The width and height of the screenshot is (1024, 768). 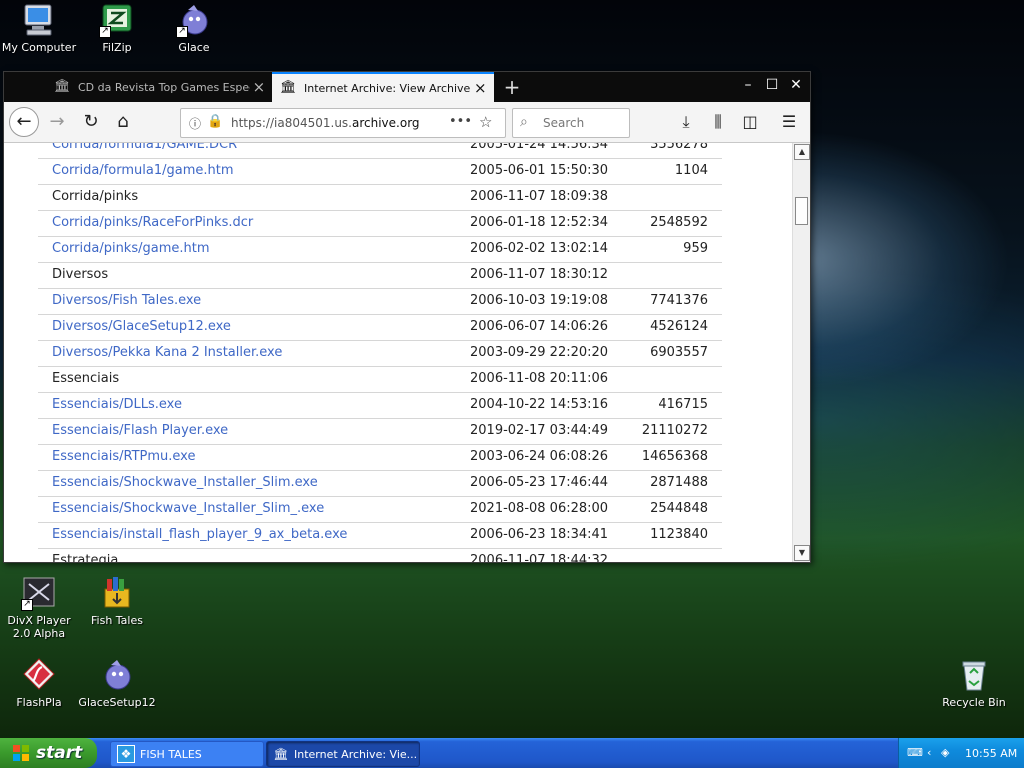 What do you see at coordinates (686, 122) in the screenshot?
I see `downloads-icon: ⤓` at bounding box center [686, 122].